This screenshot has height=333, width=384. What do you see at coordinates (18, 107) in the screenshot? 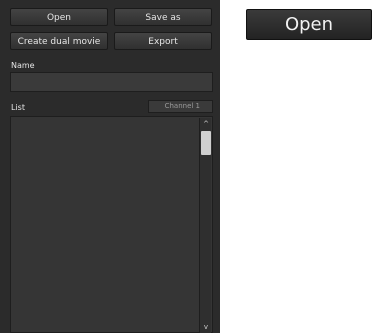
I see `list-label: List` at bounding box center [18, 107].